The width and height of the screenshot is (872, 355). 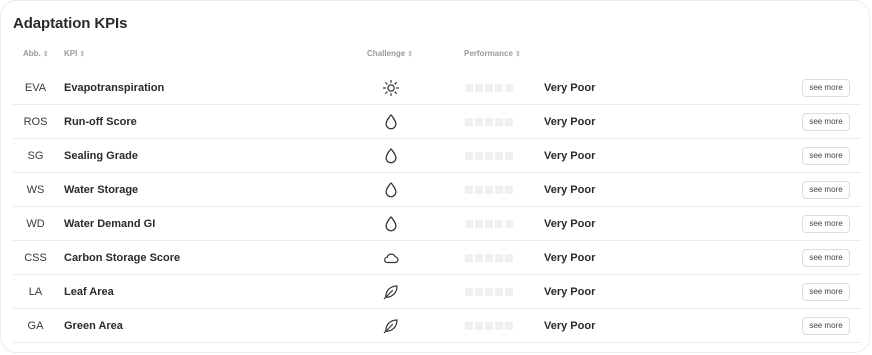 What do you see at coordinates (93, 326) in the screenshot?
I see `kpi-name: Green Area` at bounding box center [93, 326].